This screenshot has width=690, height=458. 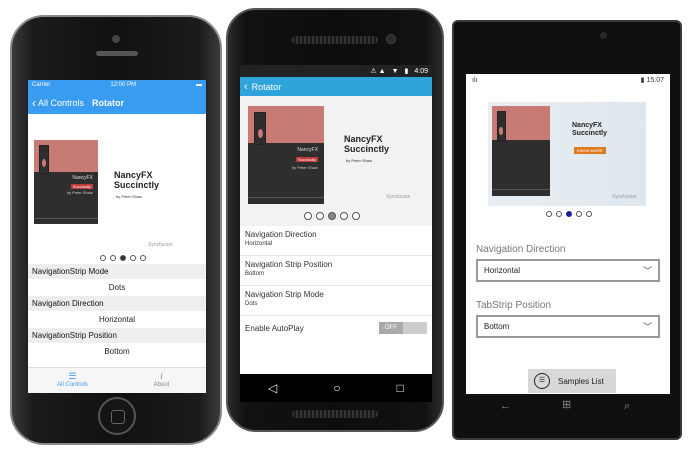 What do you see at coordinates (117, 335) in the screenshot?
I see `row-label: NavigationStrip Position` at bounding box center [117, 335].